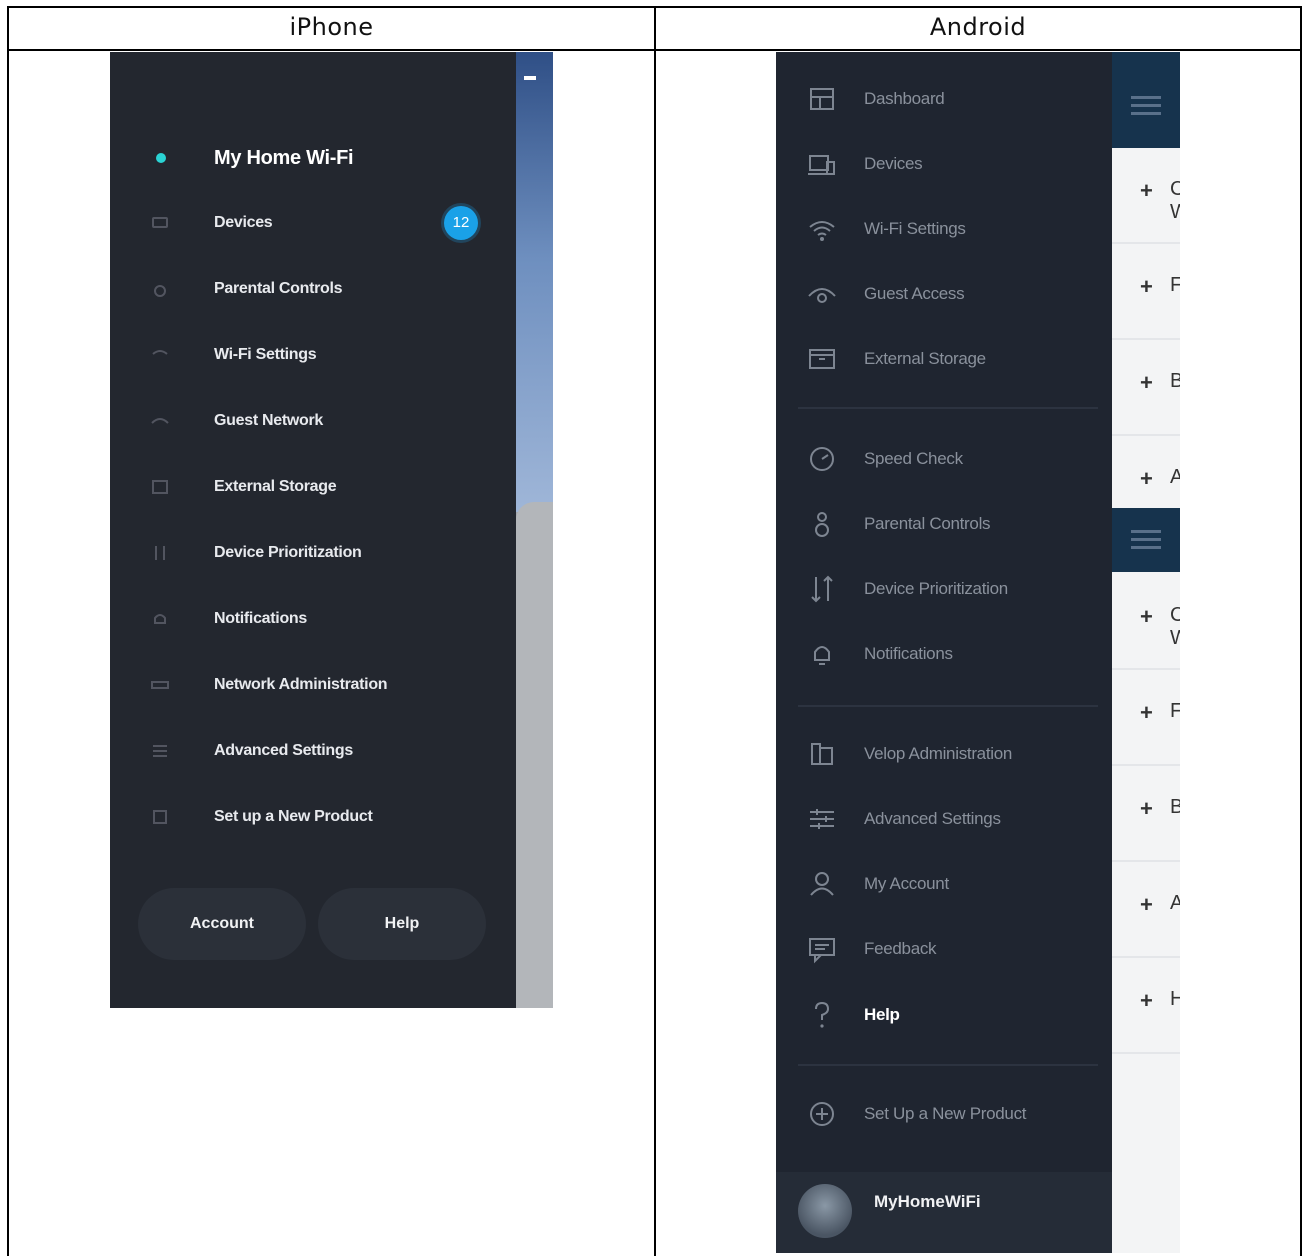 This screenshot has width=1305, height=1256. What do you see at coordinates (822, 459) in the screenshot?
I see `speed-check-icon` at bounding box center [822, 459].